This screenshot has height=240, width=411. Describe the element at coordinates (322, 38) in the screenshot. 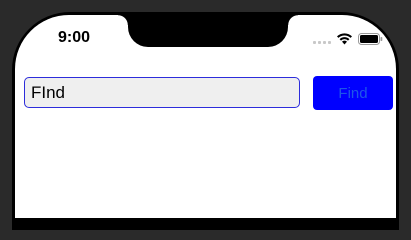

I see `signal-icon` at that location.